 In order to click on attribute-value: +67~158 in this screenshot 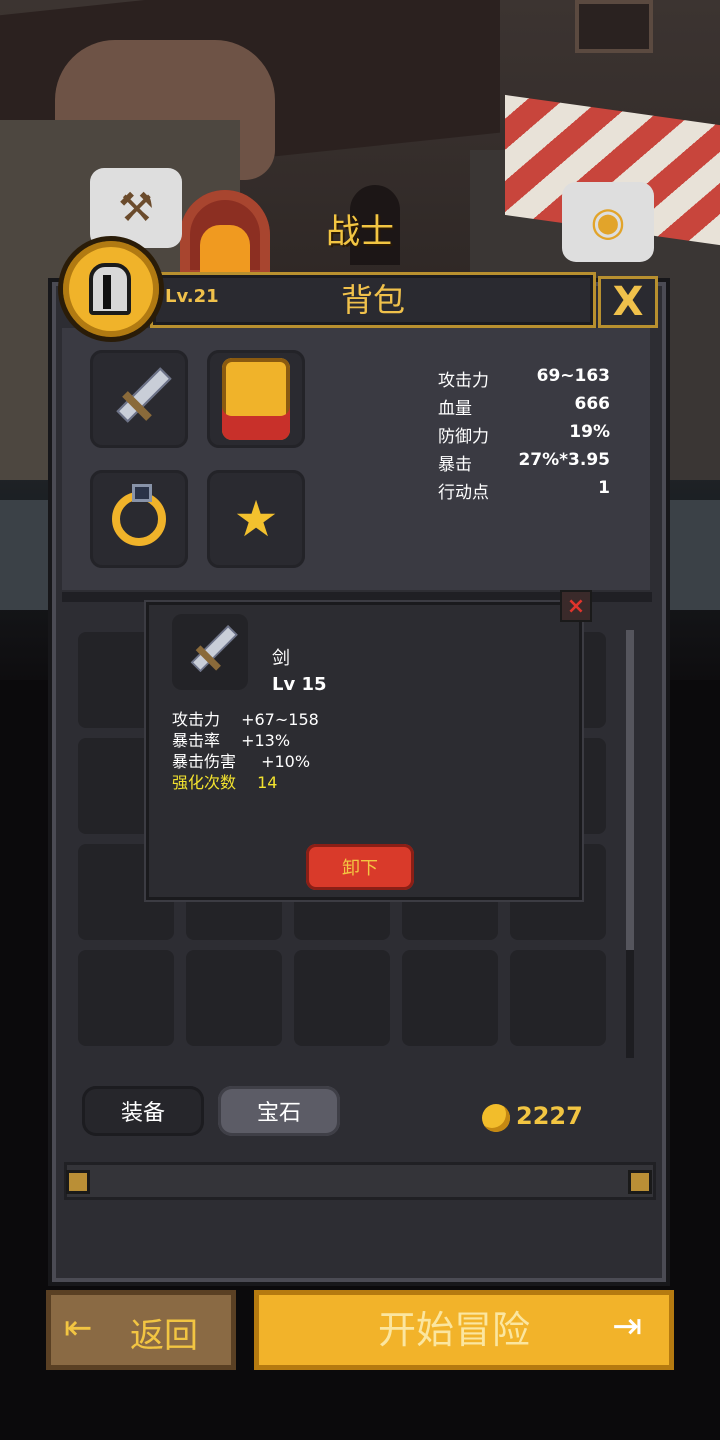, I will do `click(280, 719)`.